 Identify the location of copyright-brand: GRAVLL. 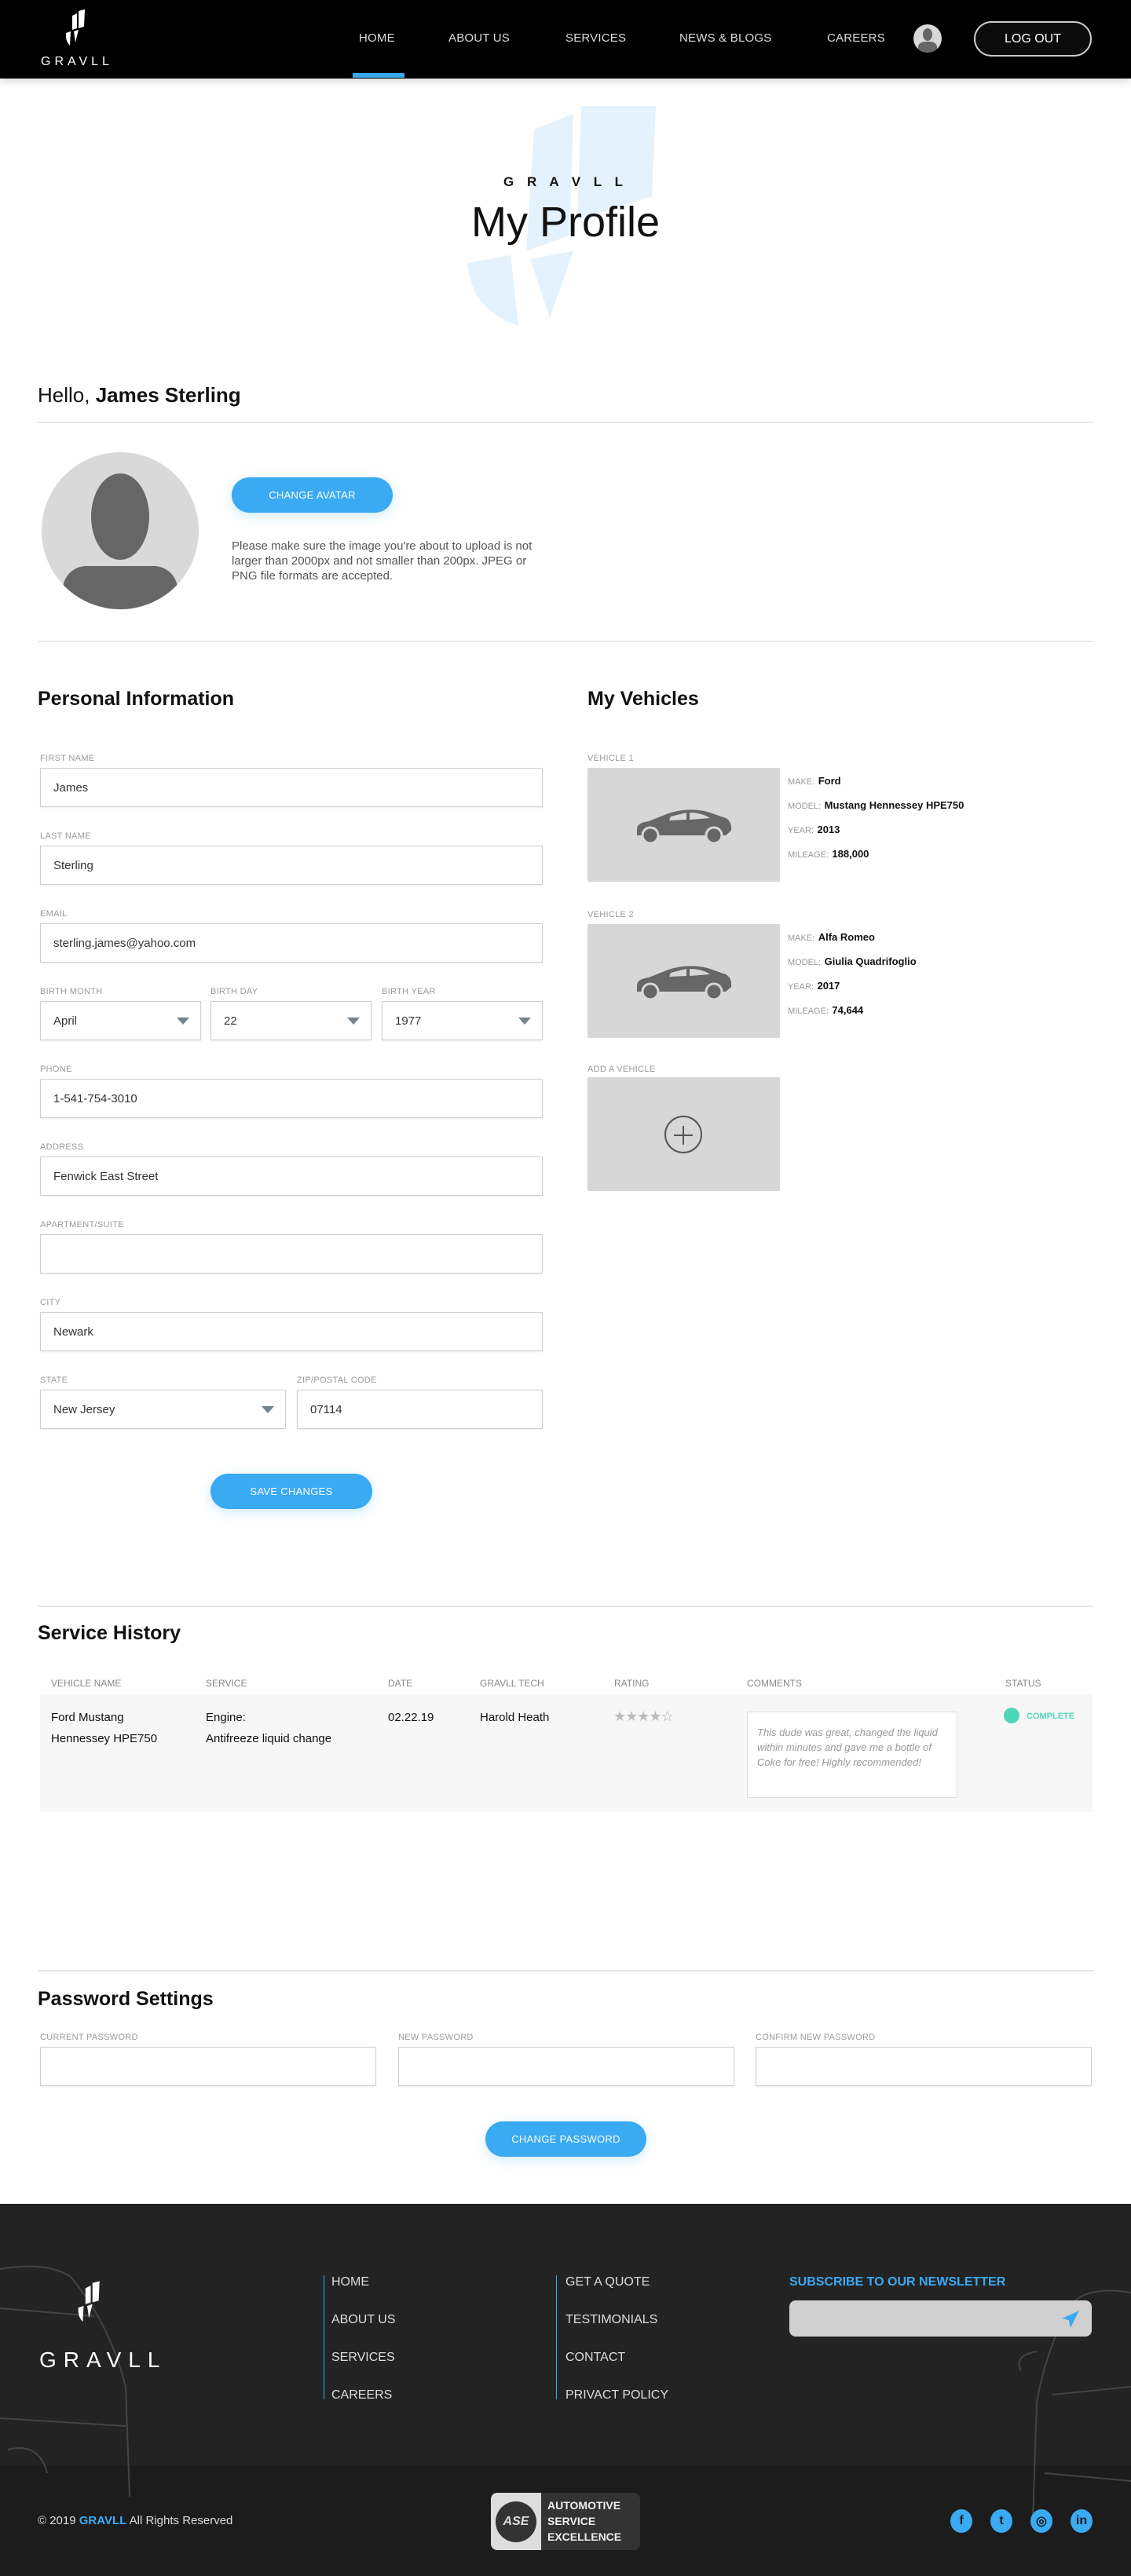
(103, 2520).